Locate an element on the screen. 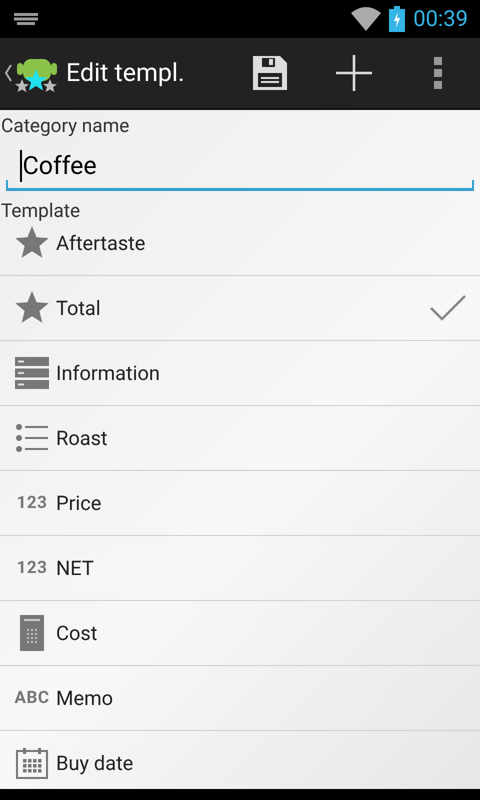 The image size is (480, 800). item-label: Roast is located at coordinates (82, 438).